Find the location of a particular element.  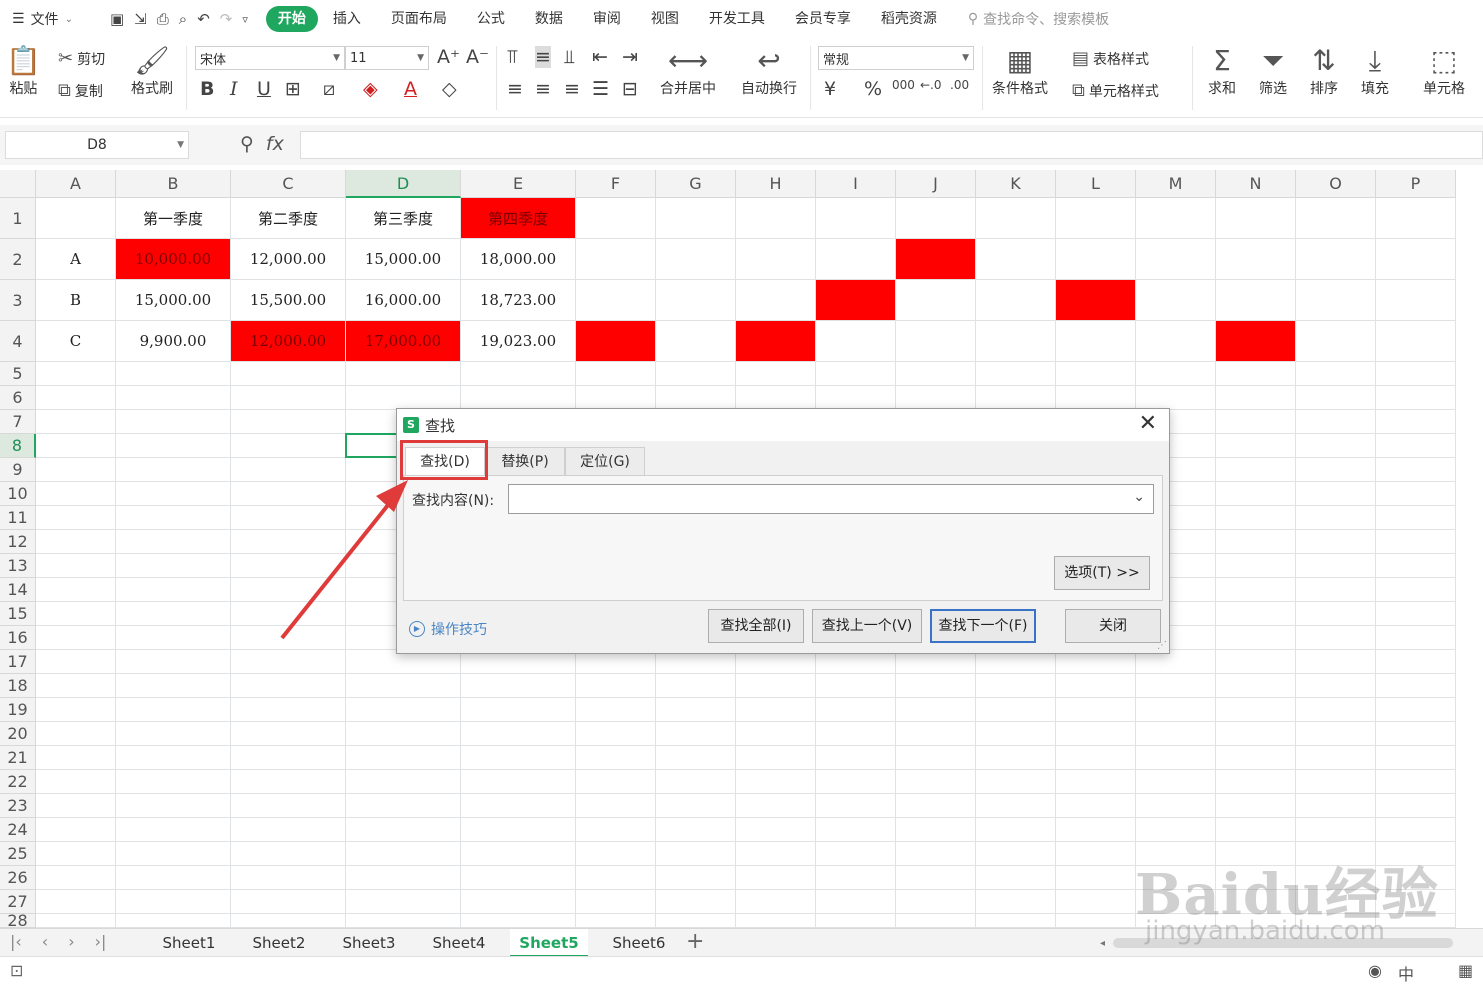

cell-O4 is located at coordinates (1336, 341).